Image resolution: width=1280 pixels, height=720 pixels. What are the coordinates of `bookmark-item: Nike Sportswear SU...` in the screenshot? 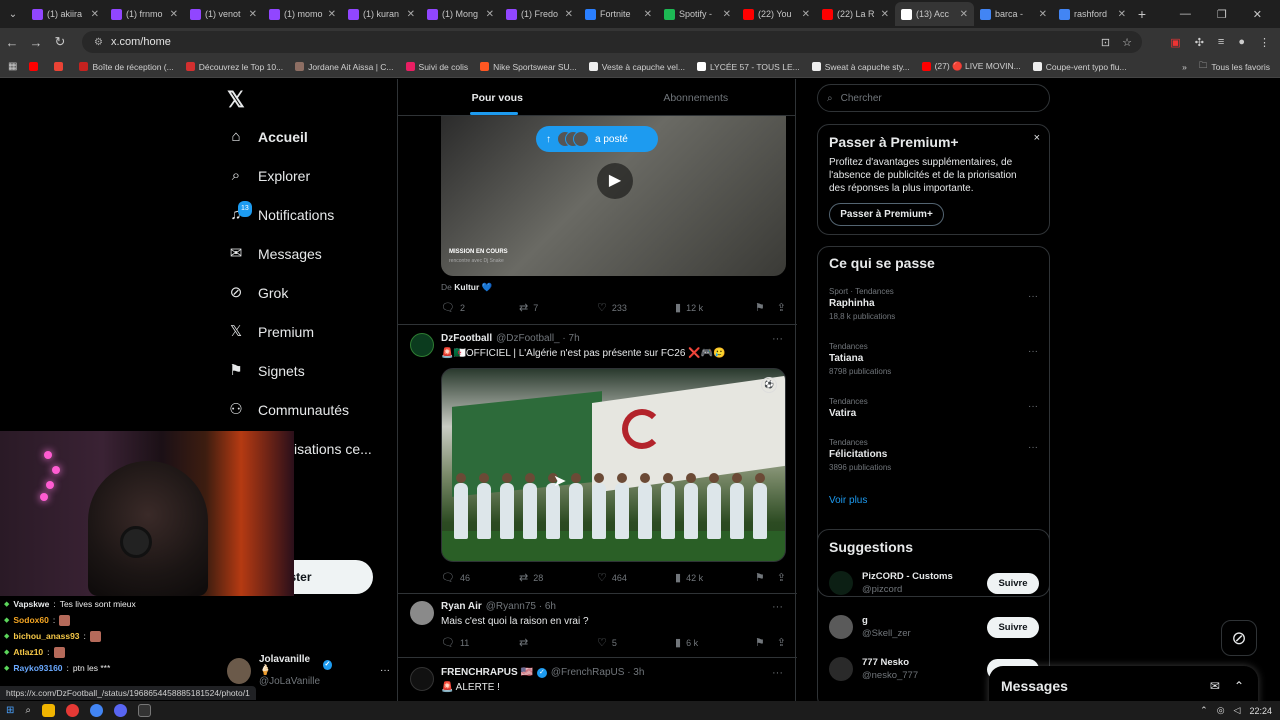 It's located at (528, 66).